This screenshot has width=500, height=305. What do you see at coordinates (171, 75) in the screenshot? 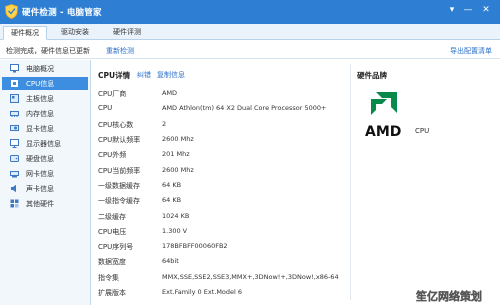
I see `copy-info-link: 复制信息` at bounding box center [171, 75].